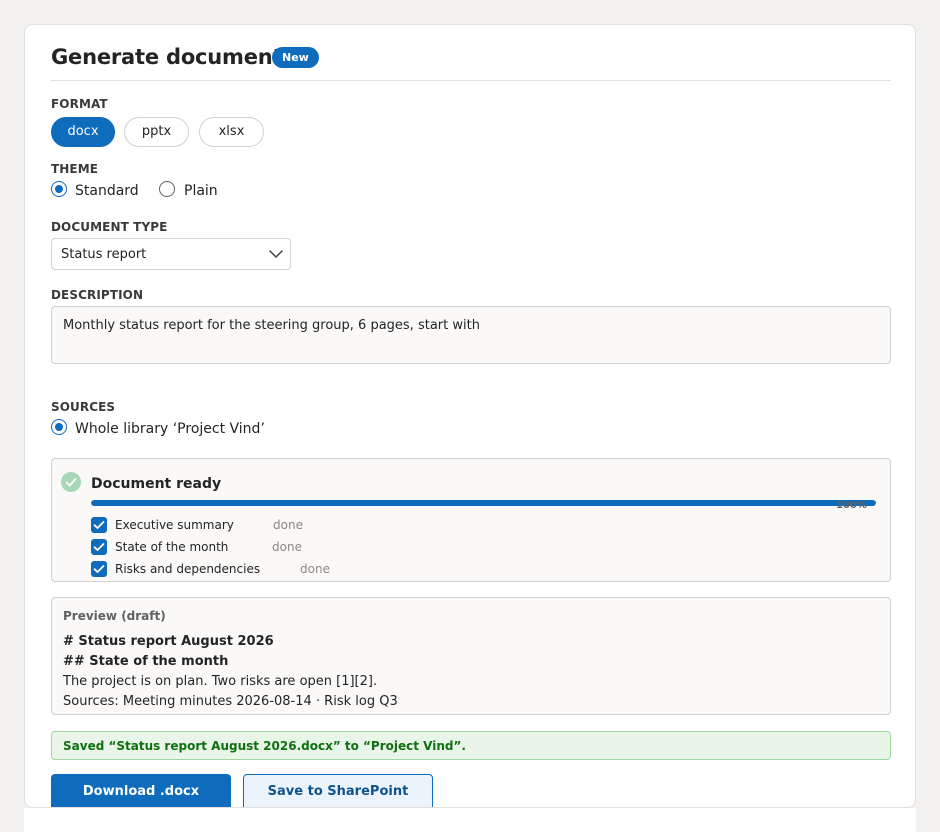 This screenshot has height=832, width=940. What do you see at coordinates (171, 254) in the screenshot?
I see `document-type-select: Status report` at bounding box center [171, 254].